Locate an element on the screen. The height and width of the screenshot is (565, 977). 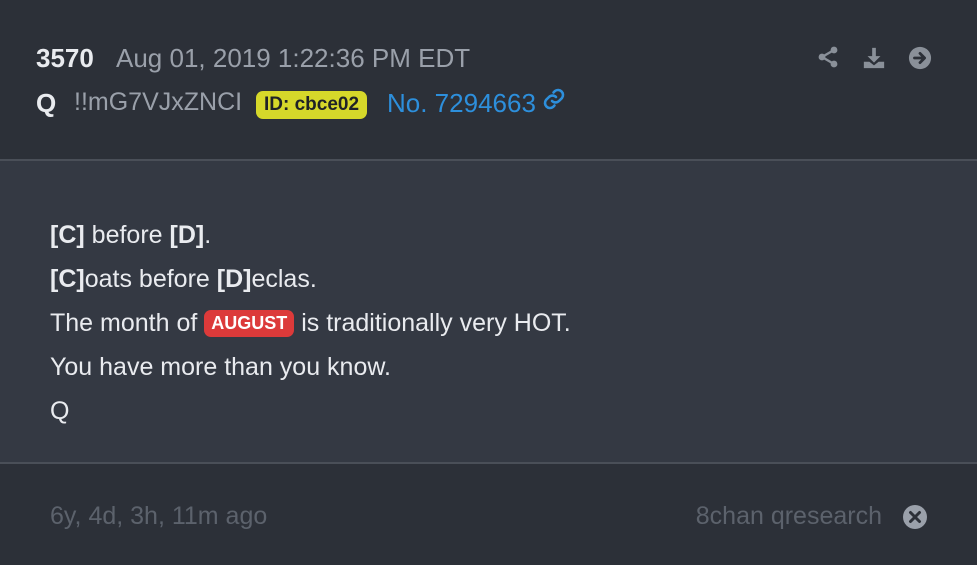
arrow-right-circle-icon is located at coordinates (920, 57).